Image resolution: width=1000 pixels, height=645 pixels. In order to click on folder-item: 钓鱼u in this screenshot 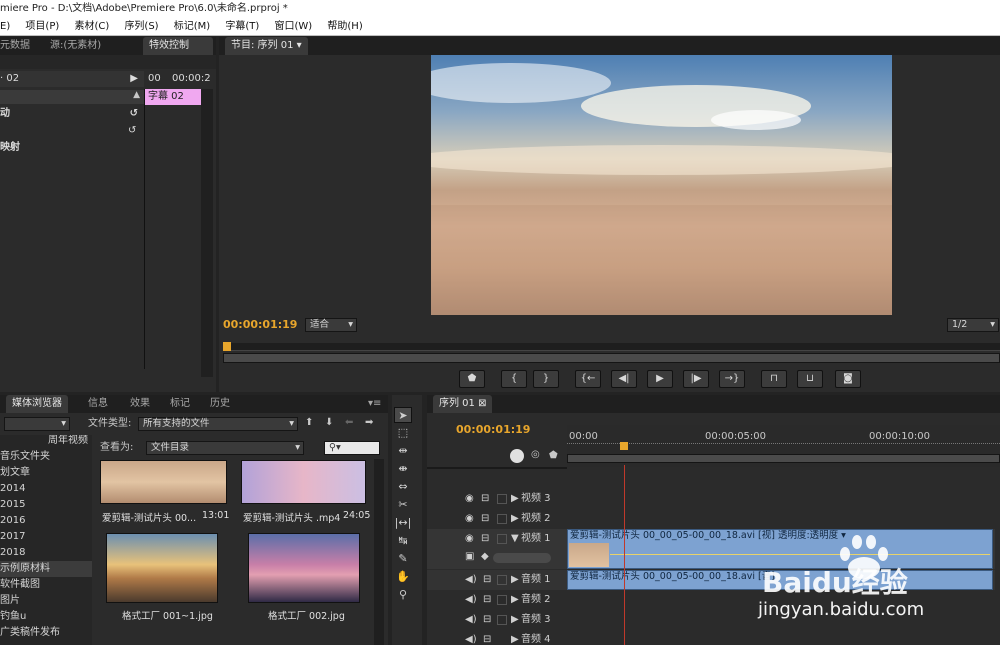, I will do `click(13, 617)`.